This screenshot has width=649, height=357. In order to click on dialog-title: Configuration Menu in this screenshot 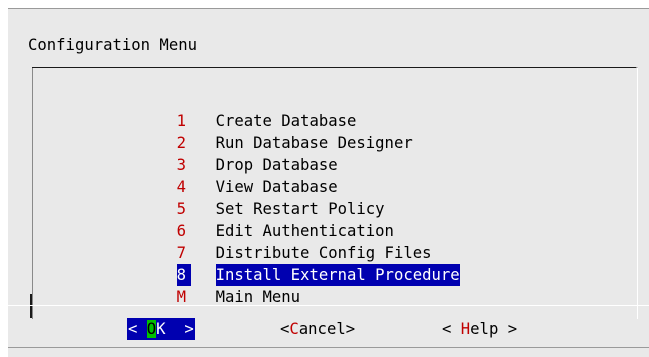, I will do `click(112, 45)`.